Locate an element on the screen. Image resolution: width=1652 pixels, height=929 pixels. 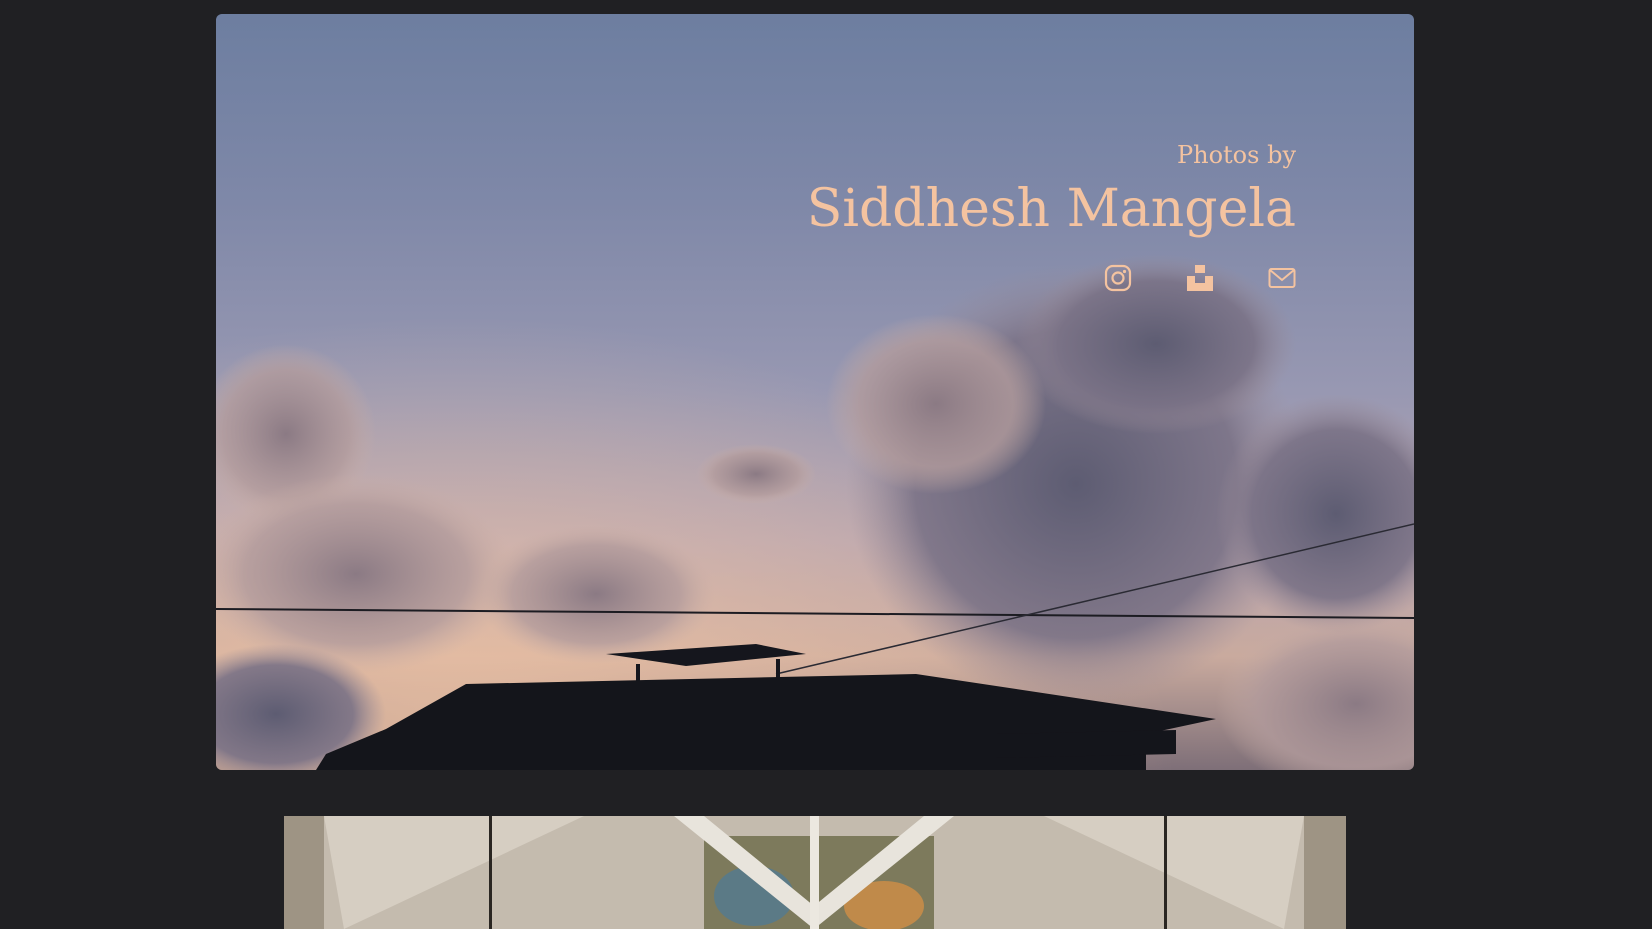
ceiling-photo-image is located at coordinates (815, 872).